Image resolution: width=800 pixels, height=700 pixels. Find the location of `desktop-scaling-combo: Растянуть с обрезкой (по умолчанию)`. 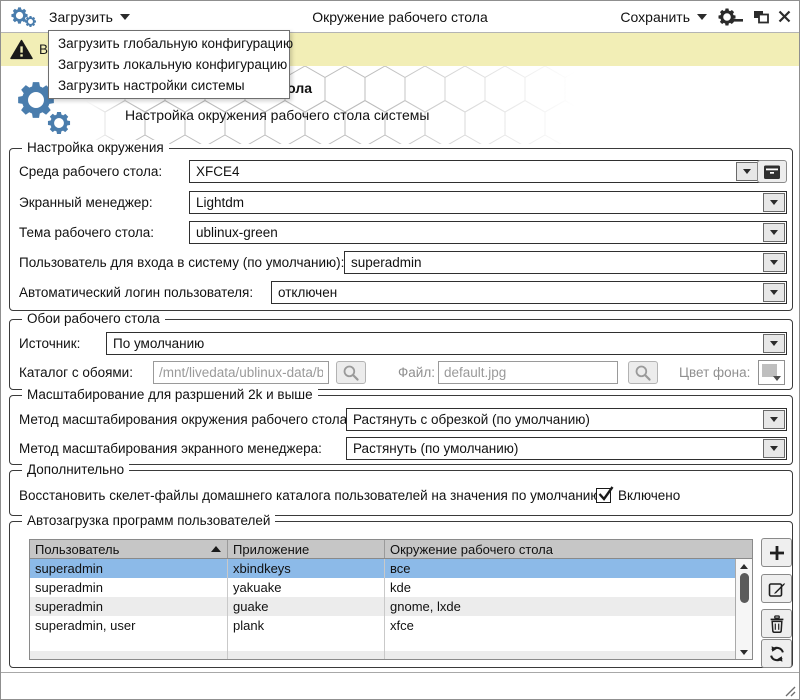

desktop-scaling-combo: Растянуть с обрезкой (по умолчанию) is located at coordinates (566, 419).